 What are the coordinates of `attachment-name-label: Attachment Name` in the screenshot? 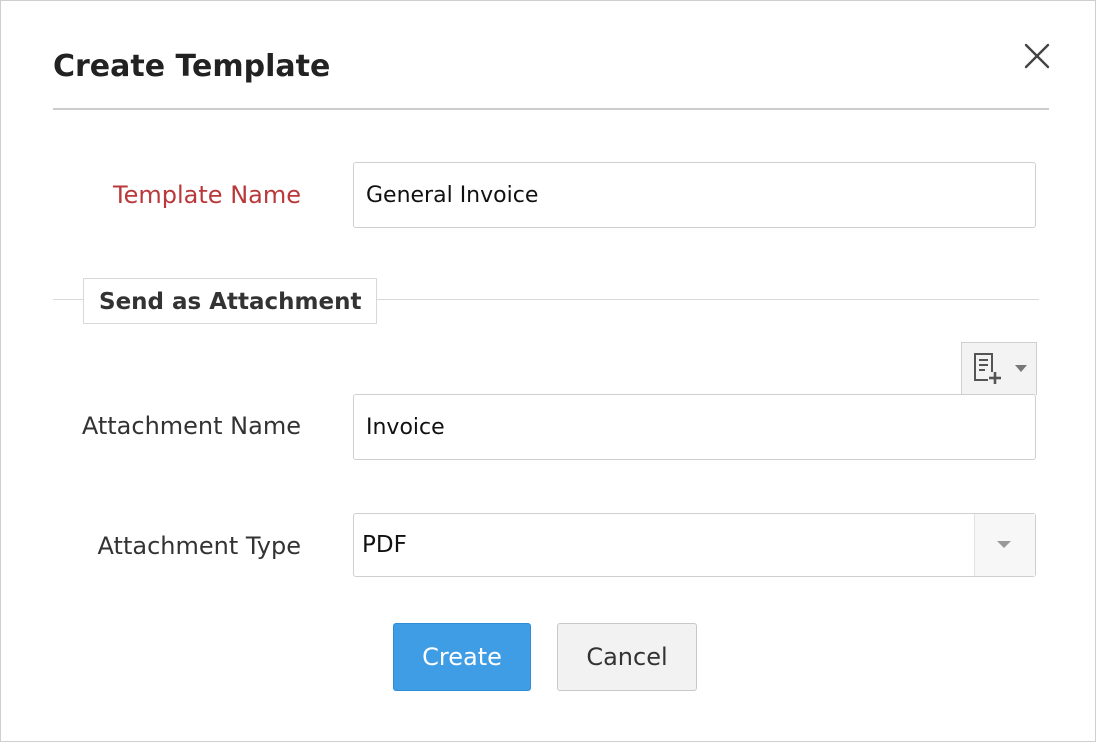 It's located at (191, 426).